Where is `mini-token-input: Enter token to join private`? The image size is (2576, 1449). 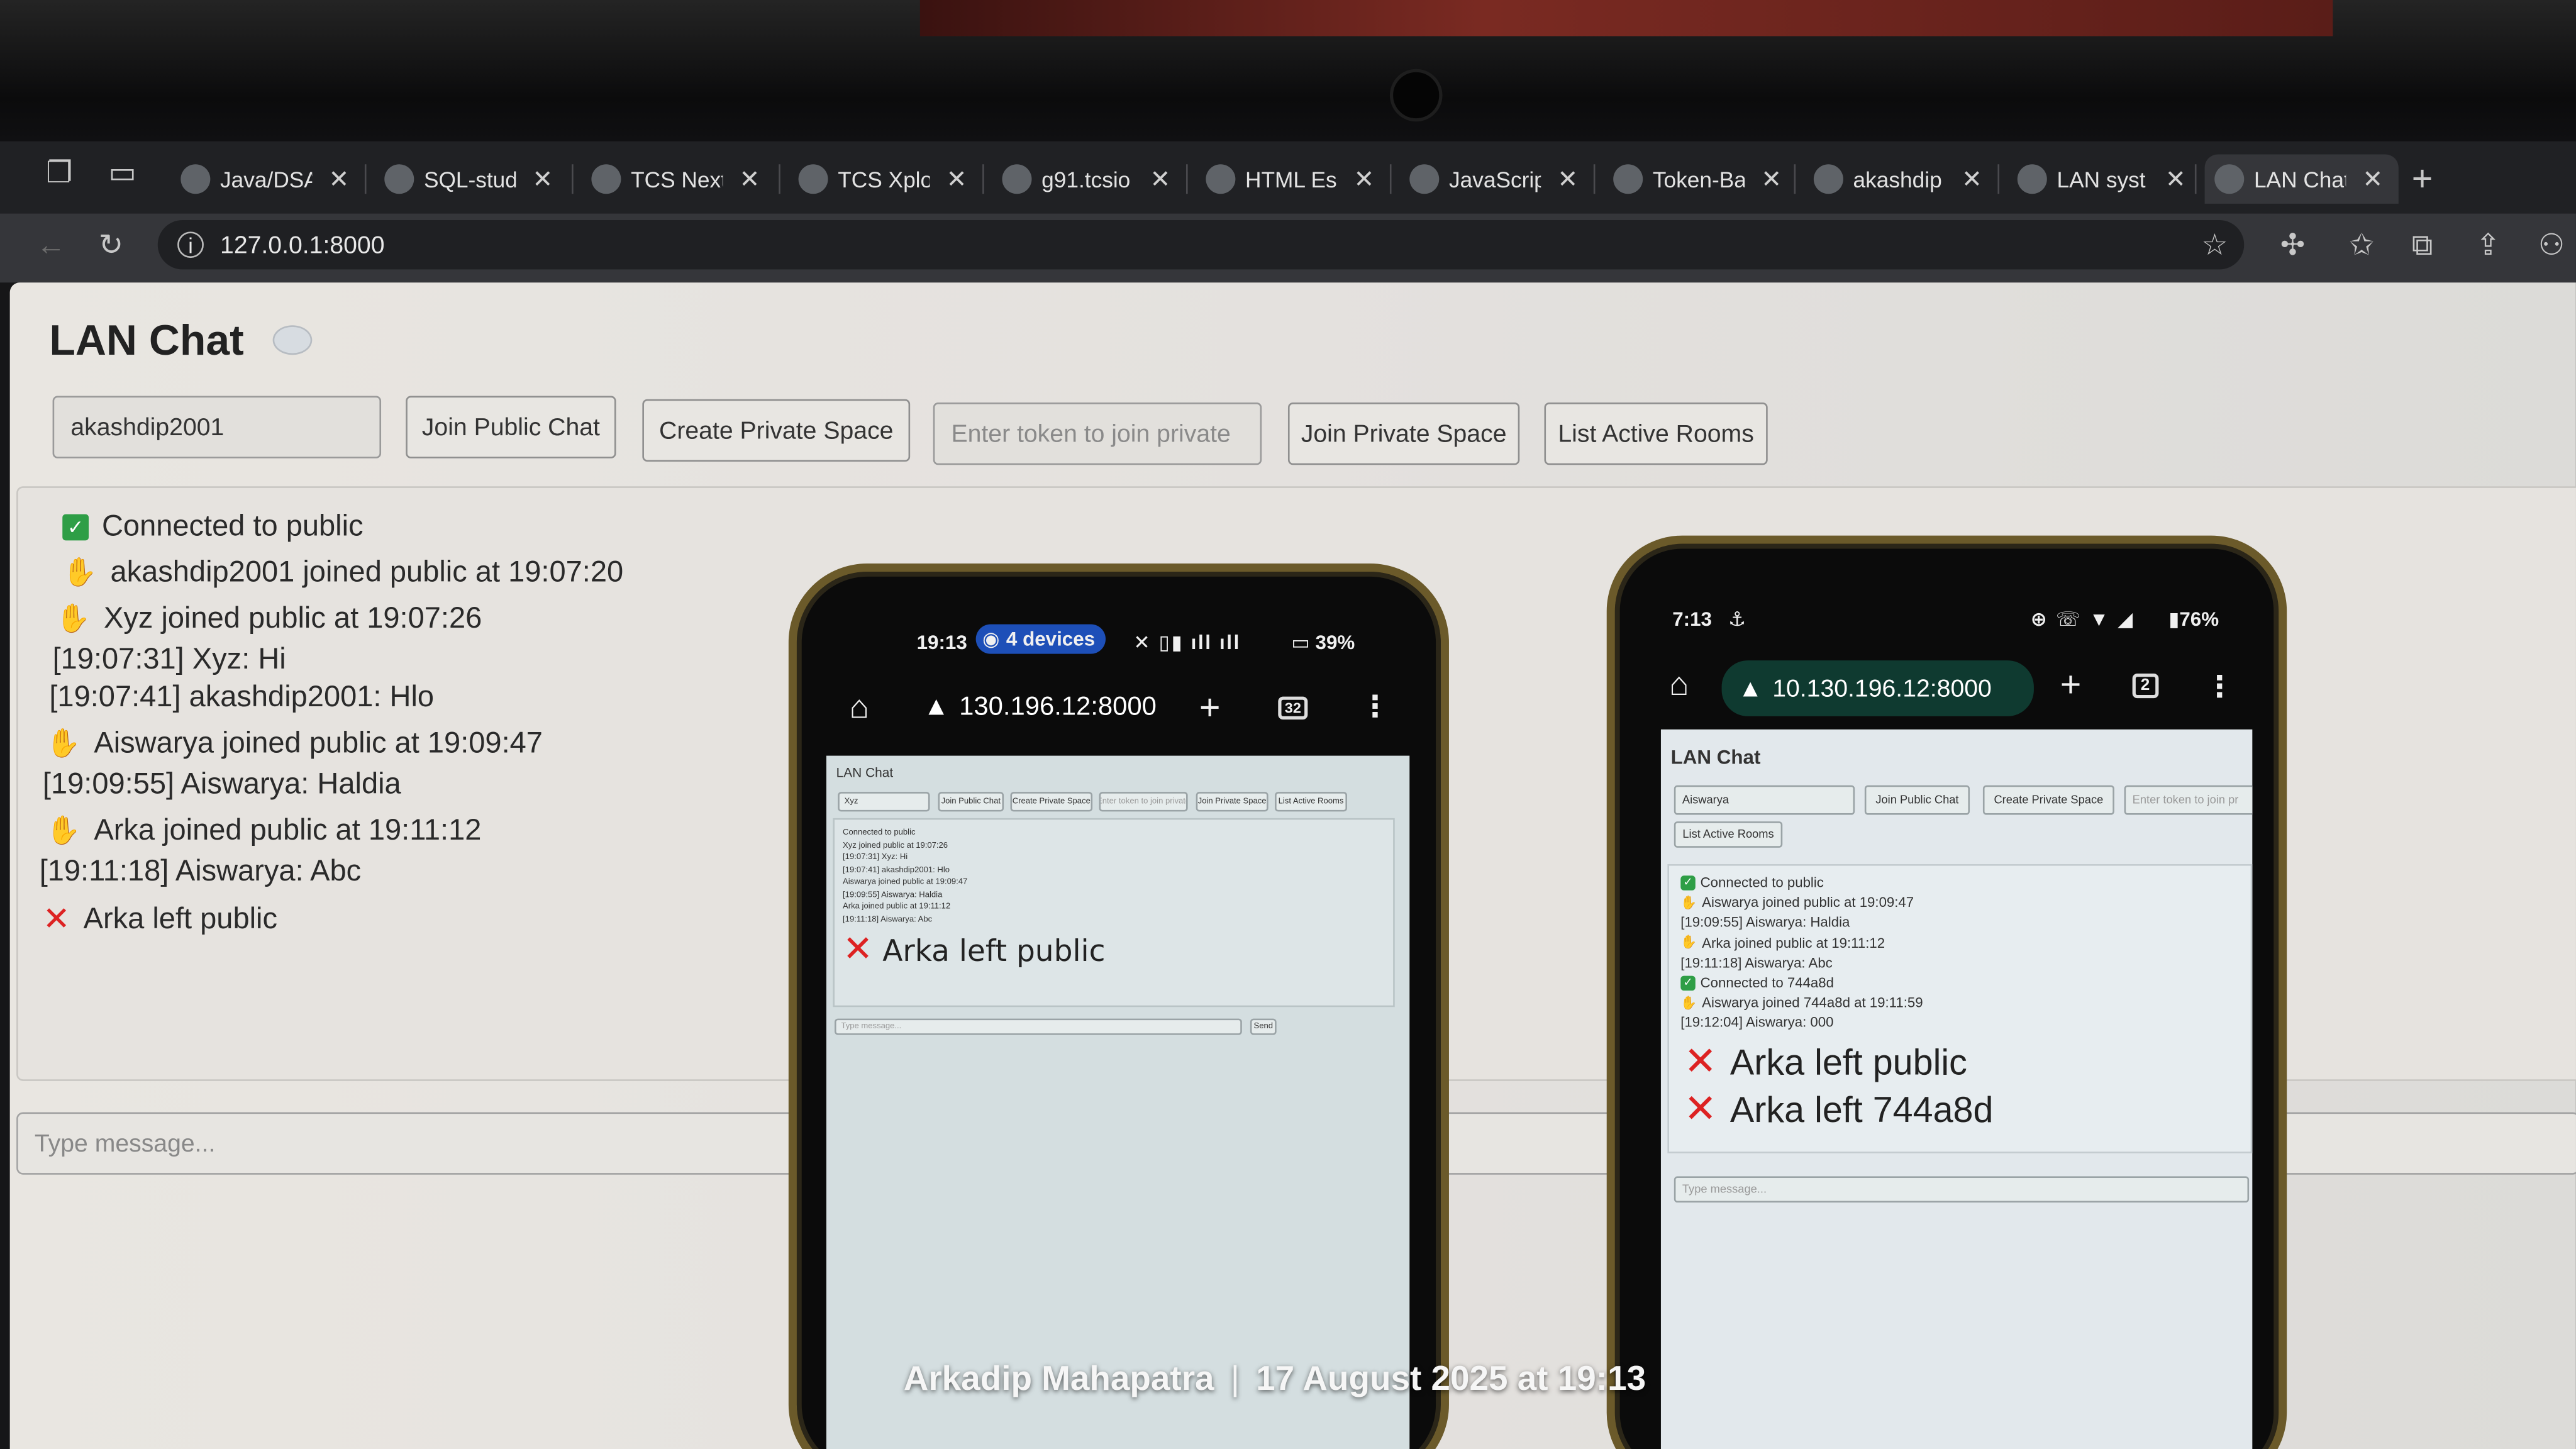 mini-token-input: Enter token to join private is located at coordinates (1143, 802).